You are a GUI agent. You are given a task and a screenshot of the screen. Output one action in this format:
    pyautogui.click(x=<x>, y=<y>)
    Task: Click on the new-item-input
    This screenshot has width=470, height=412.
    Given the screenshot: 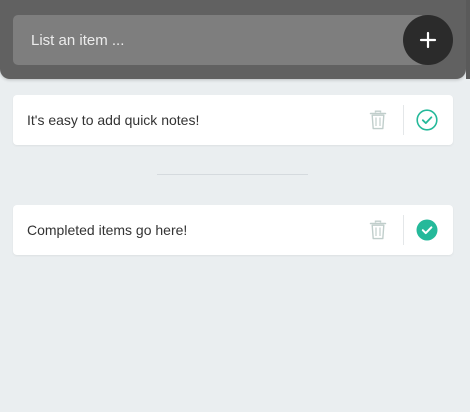 What is the action you would take?
    pyautogui.click(x=219, y=40)
    